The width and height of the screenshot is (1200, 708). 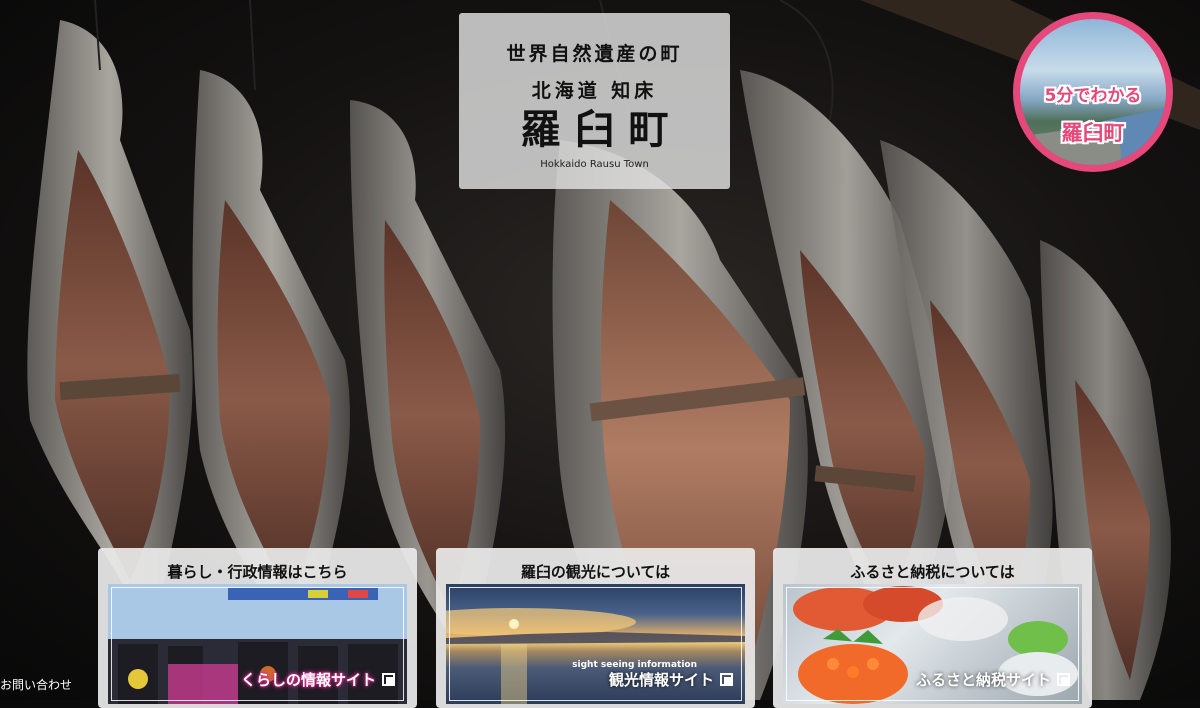 I want to click on tourism-photo: sight seeing information 観光情報サイト, so click(x=595, y=644).